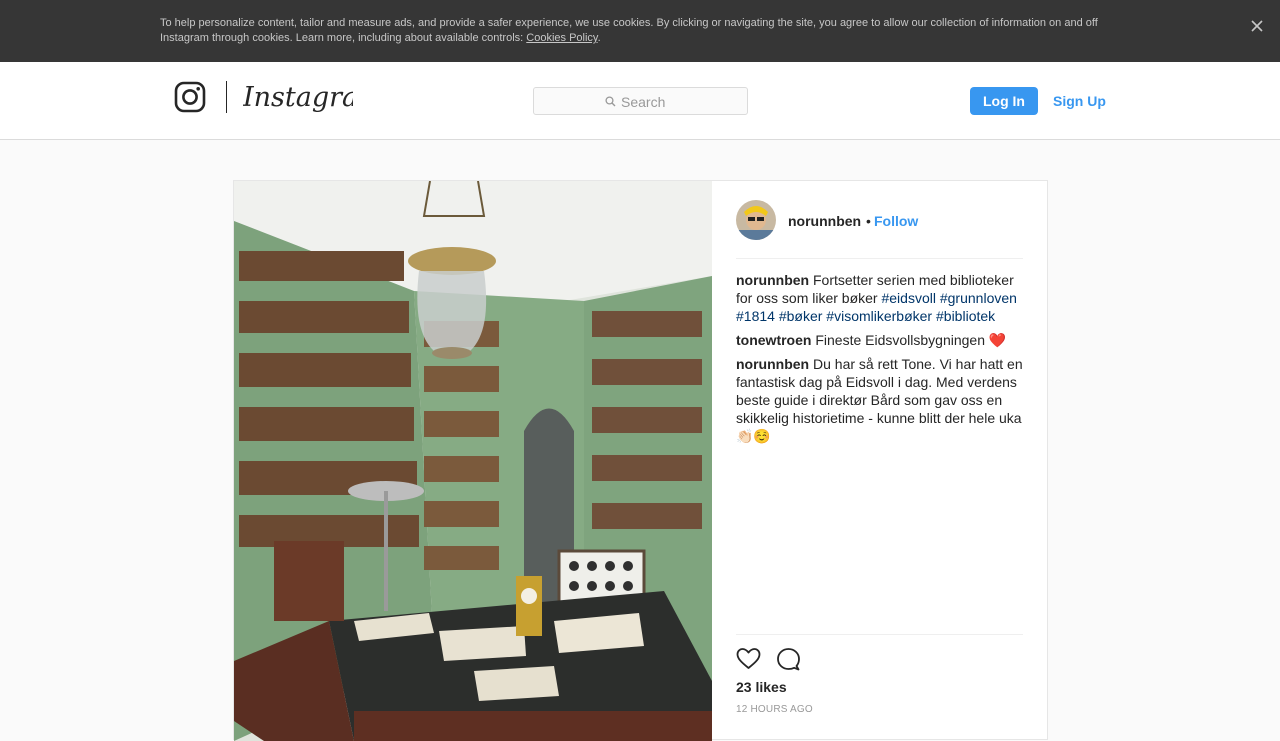  I want to click on search-placeholder: Search, so click(643, 102).